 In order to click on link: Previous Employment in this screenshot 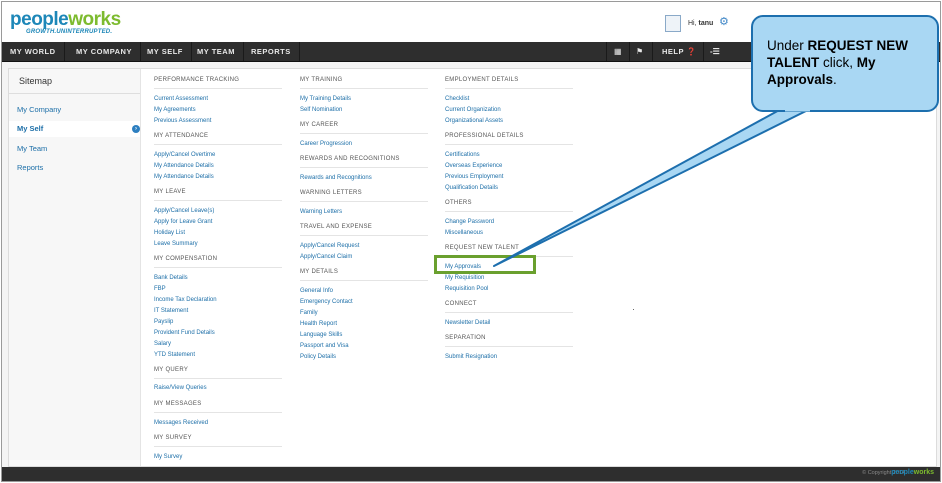, I will do `click(474, 177)`.